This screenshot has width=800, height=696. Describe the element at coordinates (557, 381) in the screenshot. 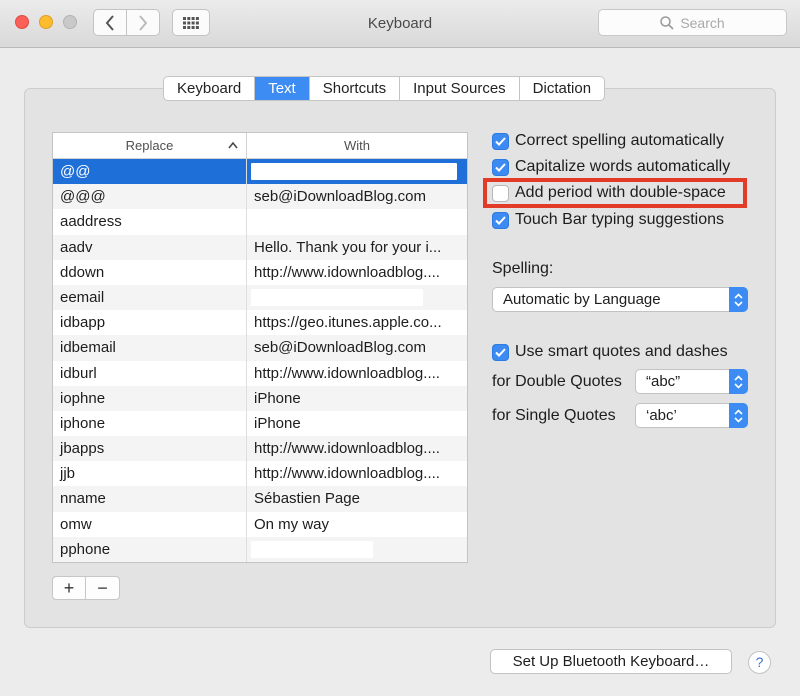

I see `double-quotes-label: for Double Quotes` at that location.